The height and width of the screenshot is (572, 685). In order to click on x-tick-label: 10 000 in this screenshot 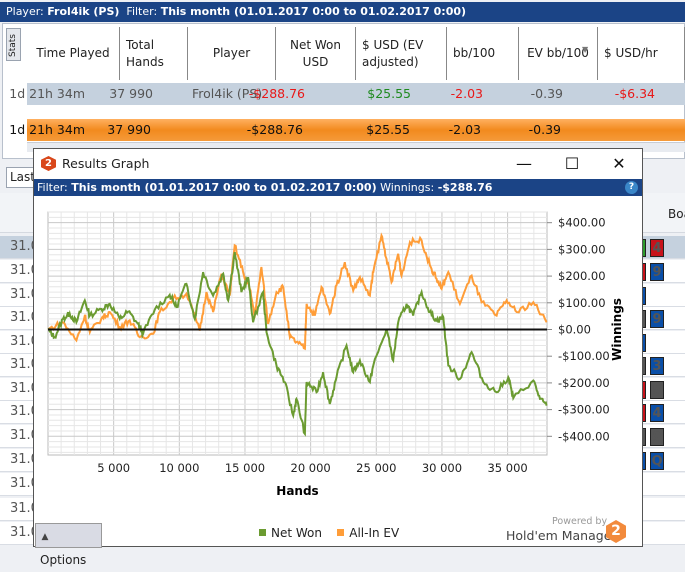, I will do `click(179, 468)`.